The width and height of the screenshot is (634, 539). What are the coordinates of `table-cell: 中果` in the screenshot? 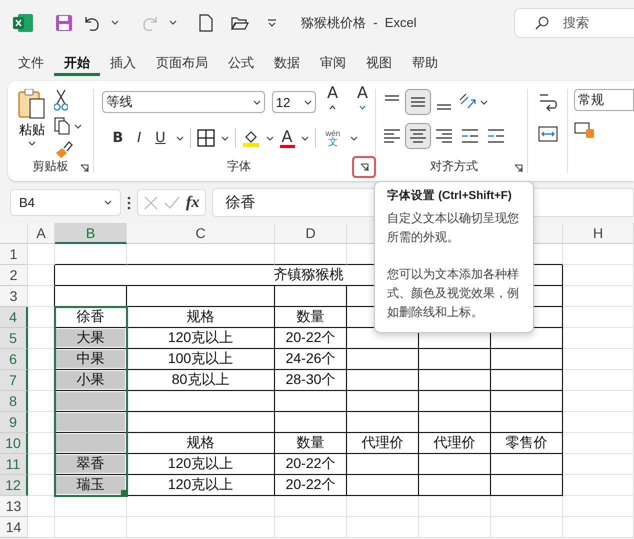 It's located at (91, 359).